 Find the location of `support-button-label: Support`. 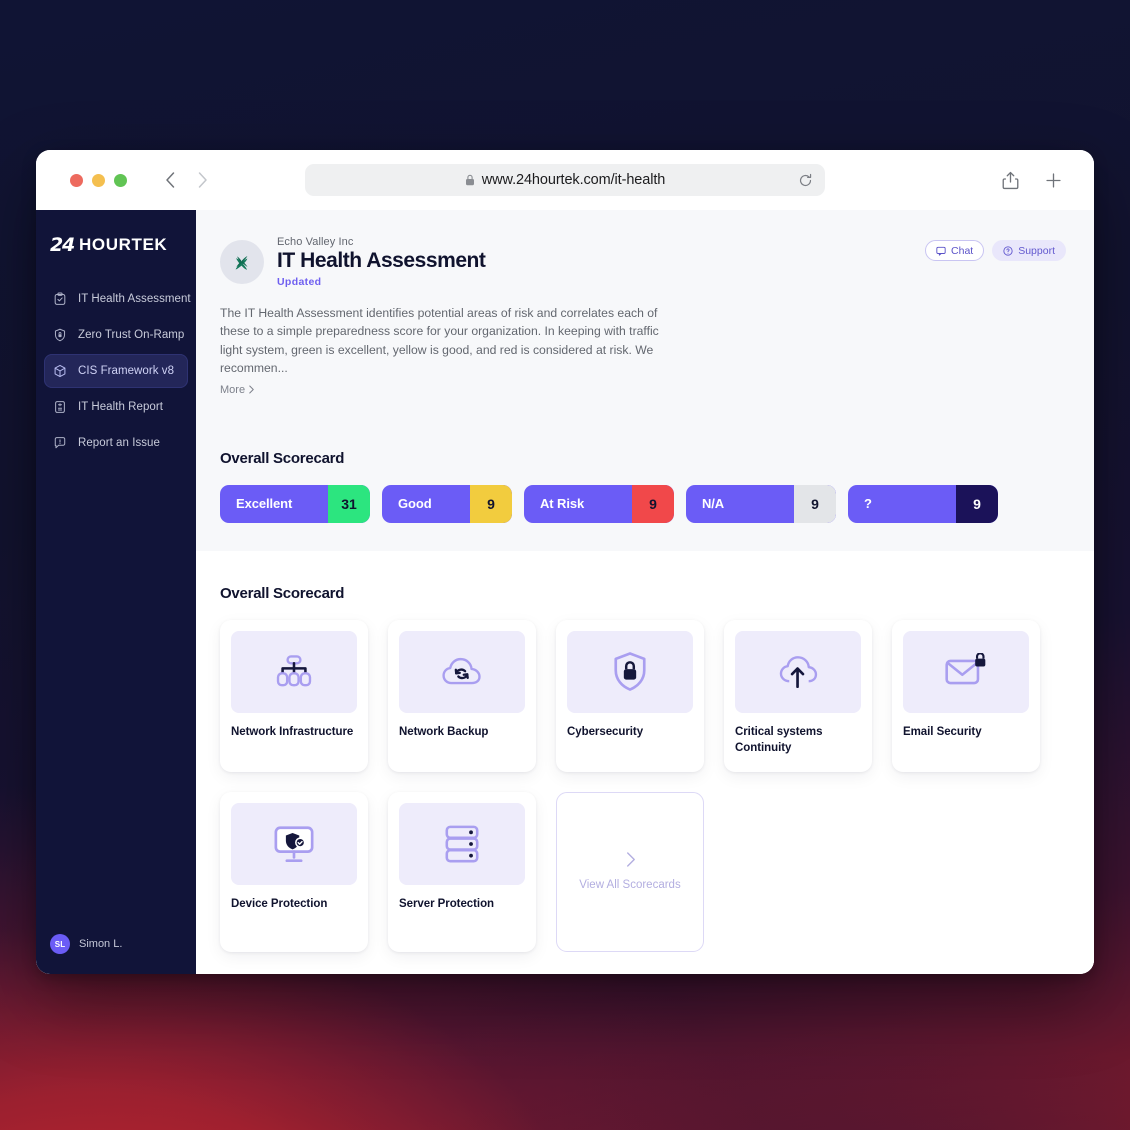

support-button-label: Support is located at coordinates (1036, 250).